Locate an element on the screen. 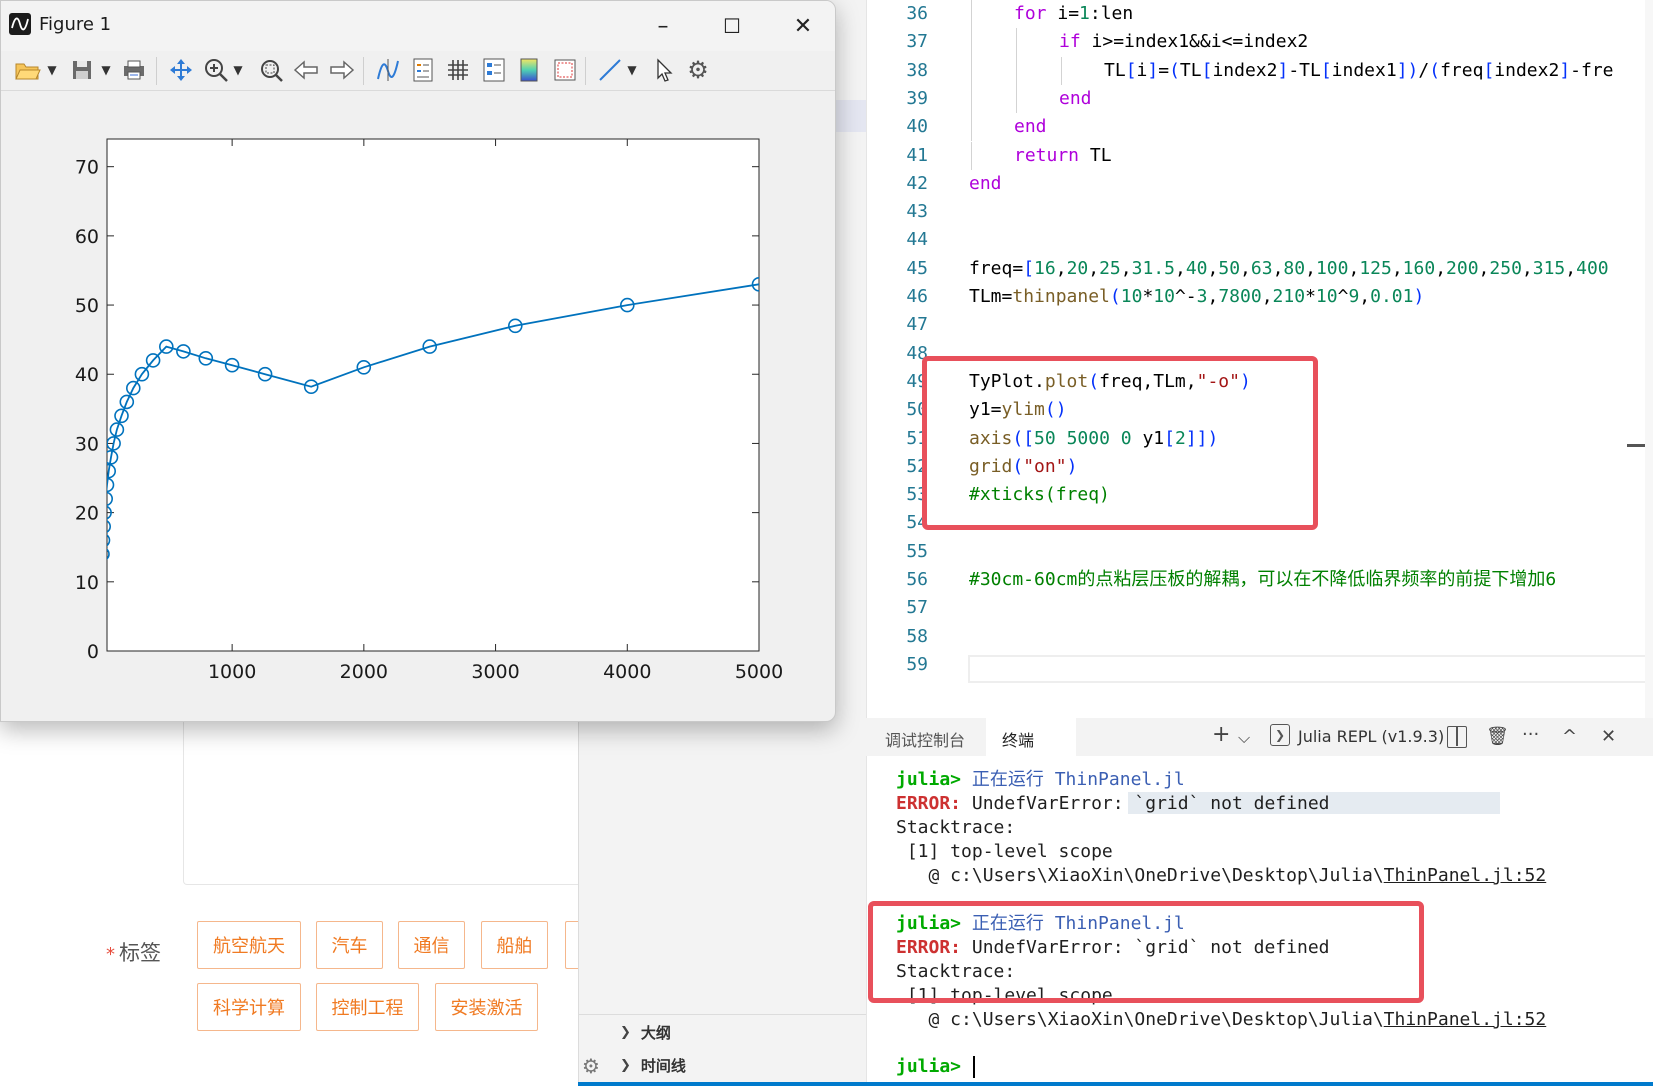  line-number: 41 is located at coordinates (917, 155).